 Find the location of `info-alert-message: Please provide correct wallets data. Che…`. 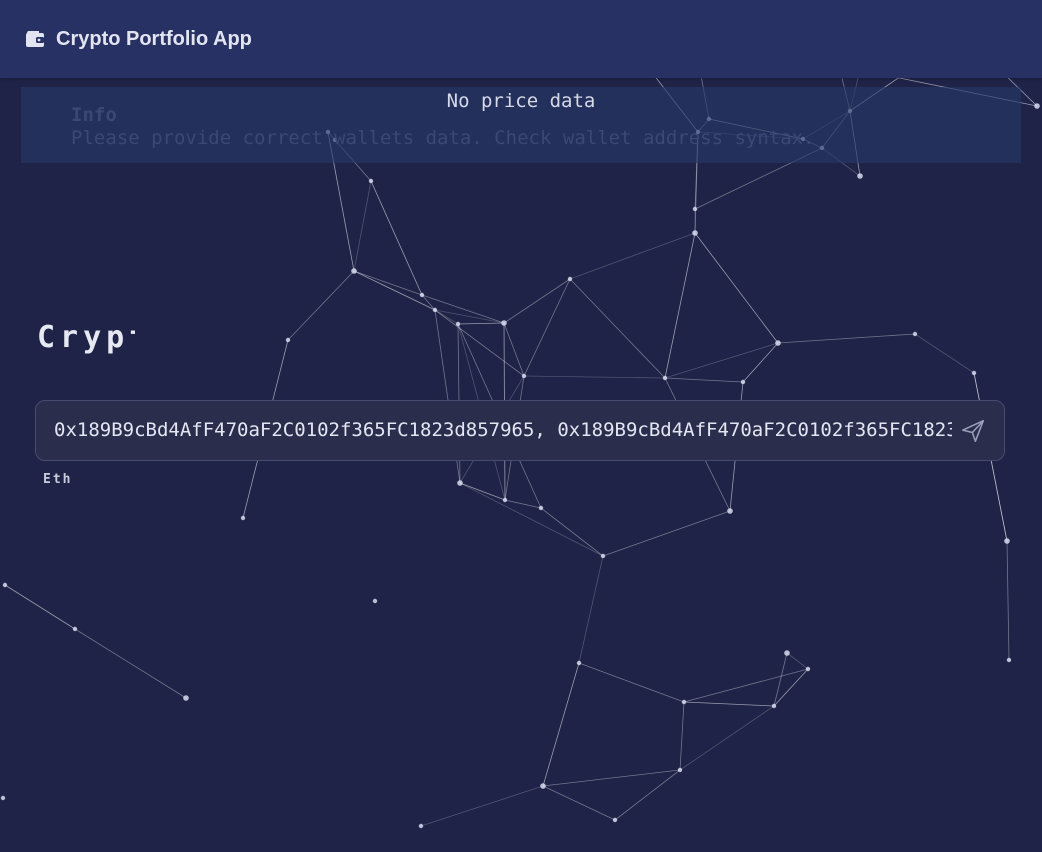

info-alert-message: Please provide correct wallets data. Che… is located at coordinates (443, 138).